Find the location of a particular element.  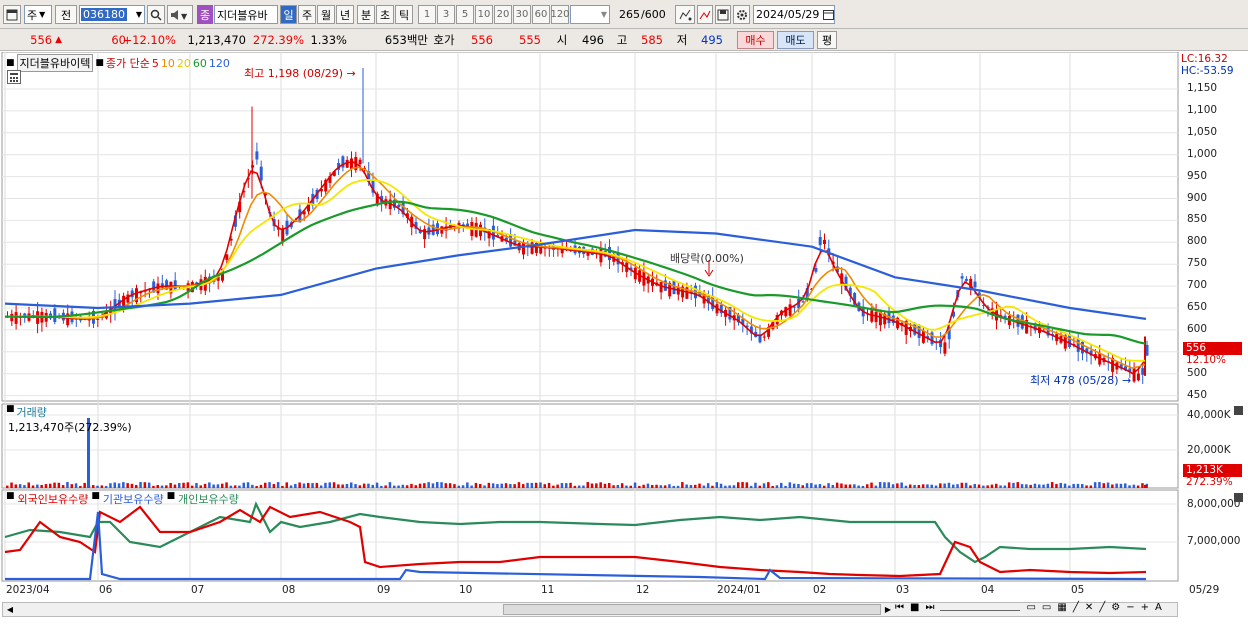

period-min-button: 분 is located at coordinates (366, 14).